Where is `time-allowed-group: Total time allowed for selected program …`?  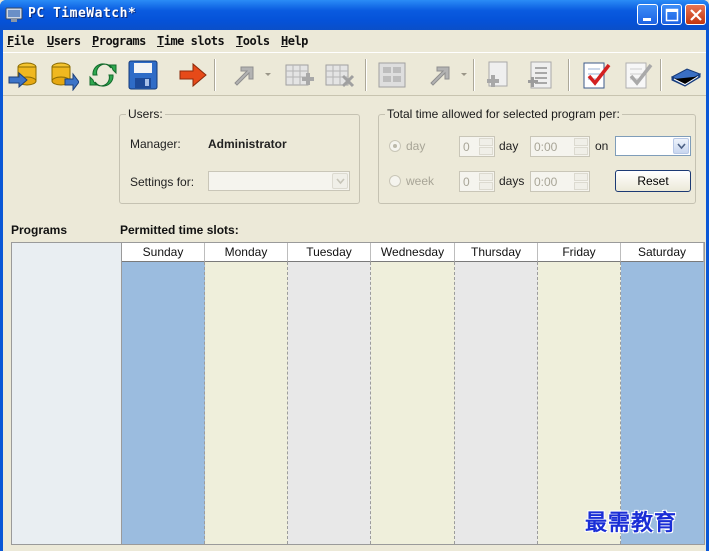
time-allowed-group: Total time allowed for selected program … is located at coordinates (537, 155).